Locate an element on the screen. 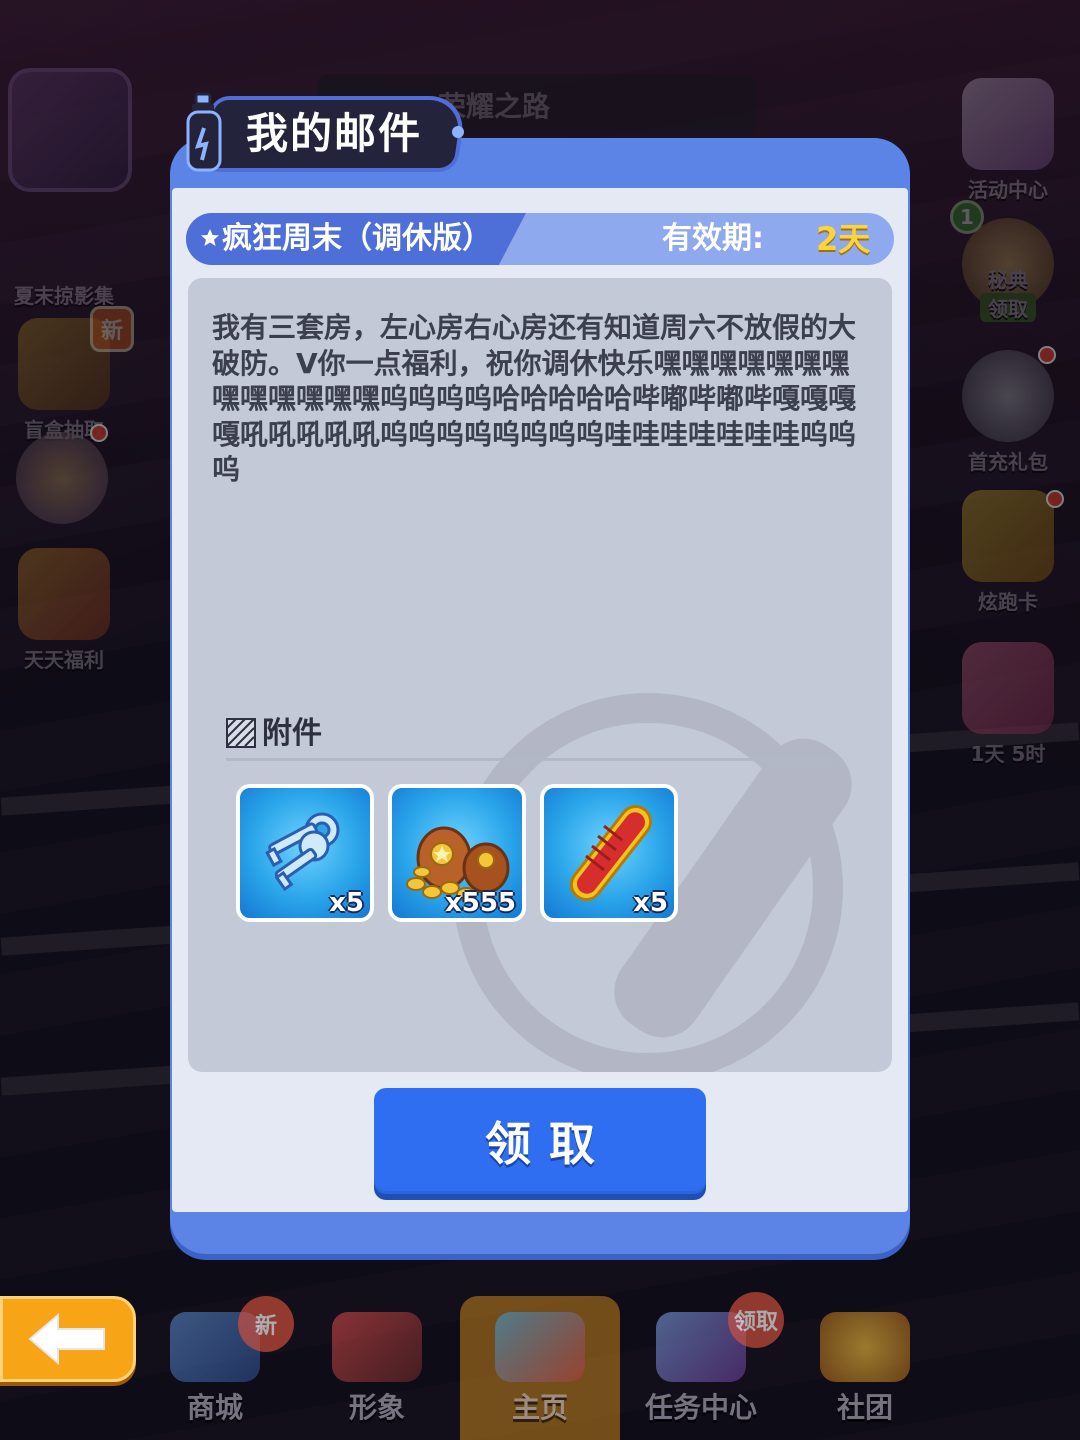 Image resolution: width=1080 pixels, height=1440 pixels. validity-label: 有效期: is located at coordinates (713, 238).